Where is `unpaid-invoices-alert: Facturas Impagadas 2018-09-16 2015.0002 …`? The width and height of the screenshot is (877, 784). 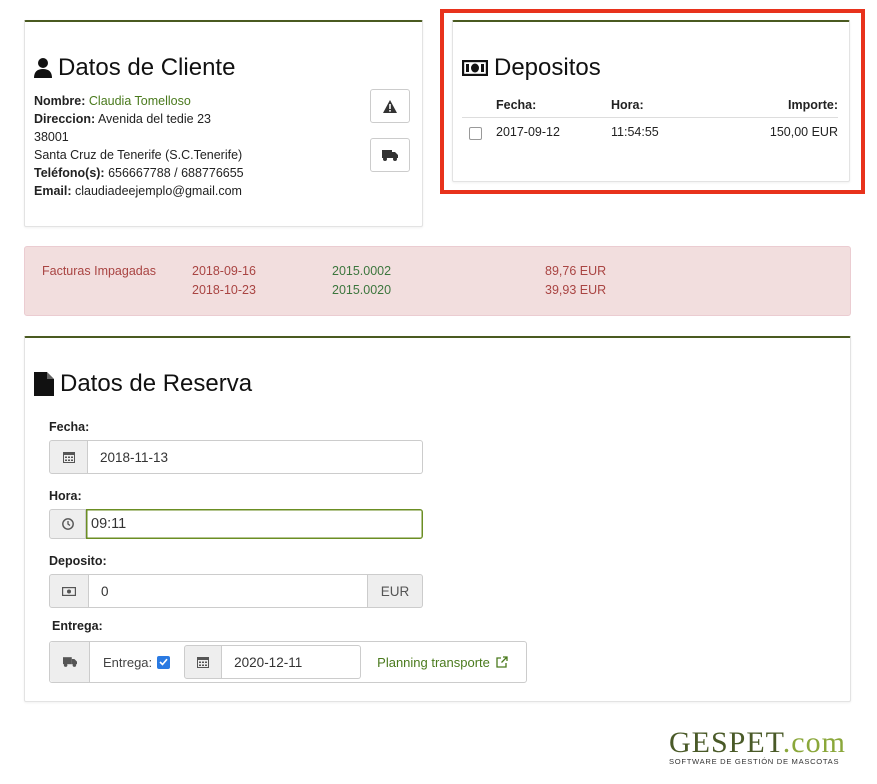 unpaid-invoices-alert: Facturas Impagadas 2018-09-16 2015.0002 … is located at coordinates (437, 281).